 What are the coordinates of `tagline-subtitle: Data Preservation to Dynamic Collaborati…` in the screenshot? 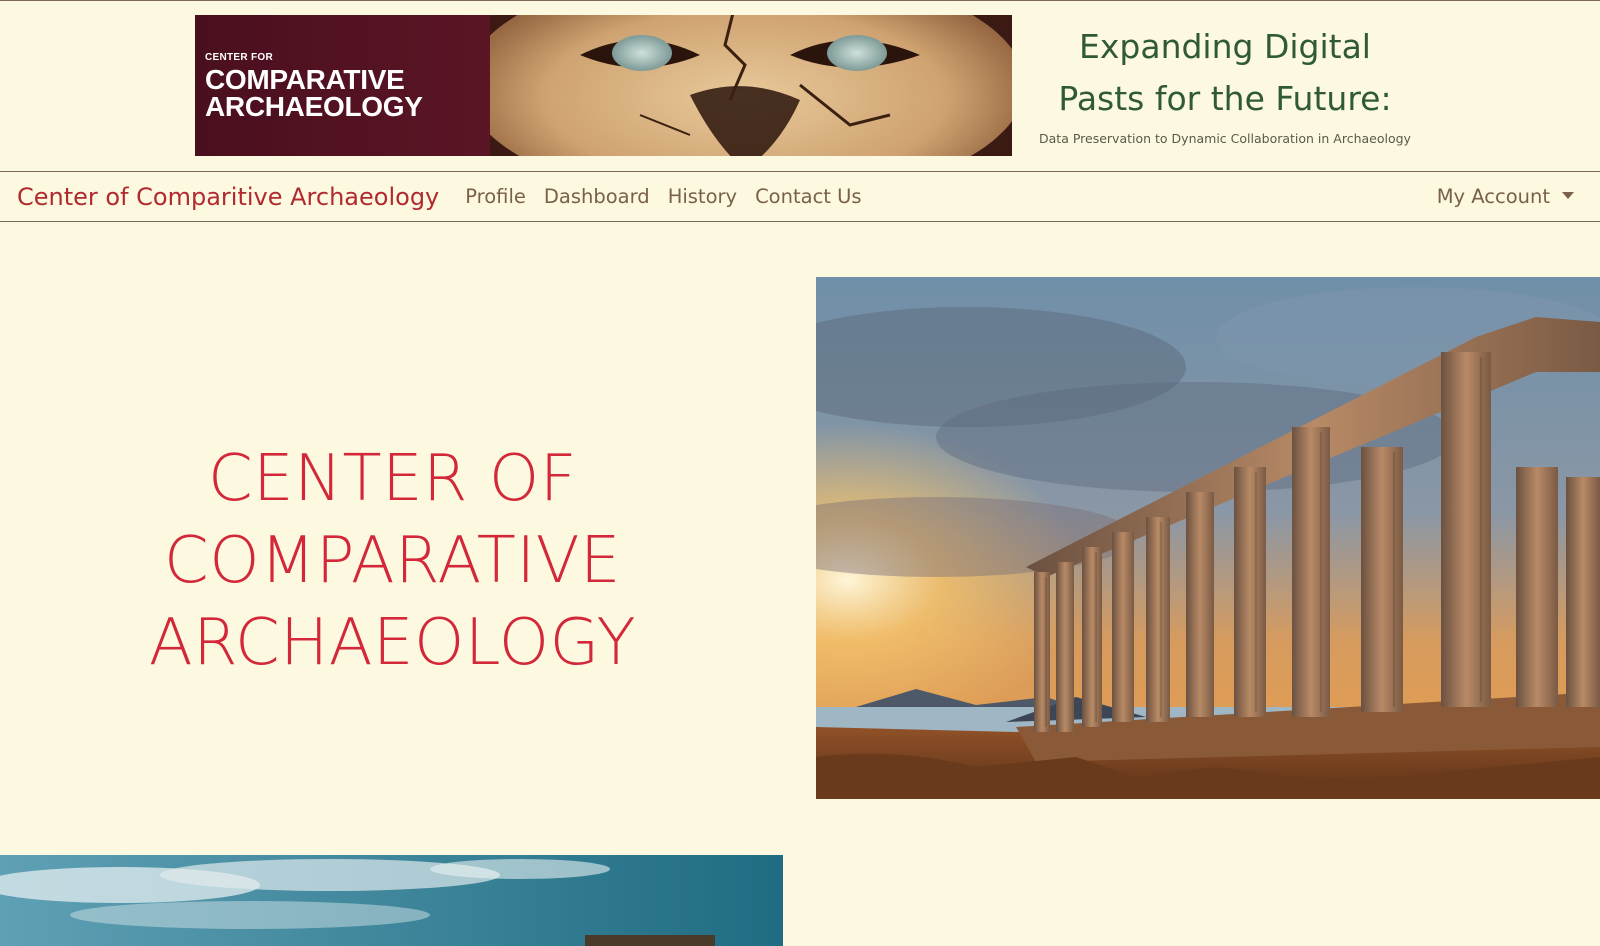 It's located at (1225, 138).